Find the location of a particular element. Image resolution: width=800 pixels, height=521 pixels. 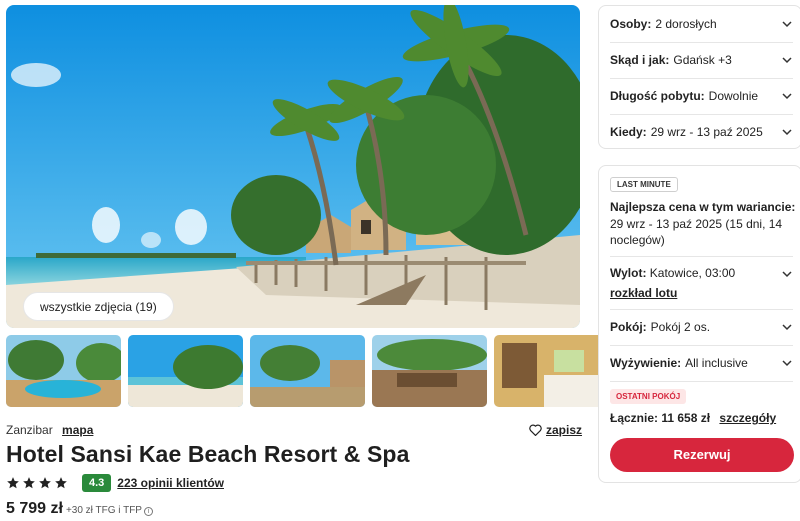

board-value: All inclusive is located at coordinates (716, 363).